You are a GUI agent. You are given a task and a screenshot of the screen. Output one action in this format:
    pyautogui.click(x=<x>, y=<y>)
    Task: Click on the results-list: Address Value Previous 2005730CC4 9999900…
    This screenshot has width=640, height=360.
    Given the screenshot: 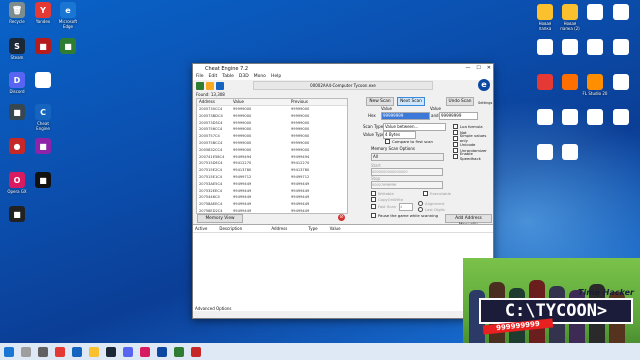 What is the action you would take?
    pyautogui.click(x=272, y=156)
    